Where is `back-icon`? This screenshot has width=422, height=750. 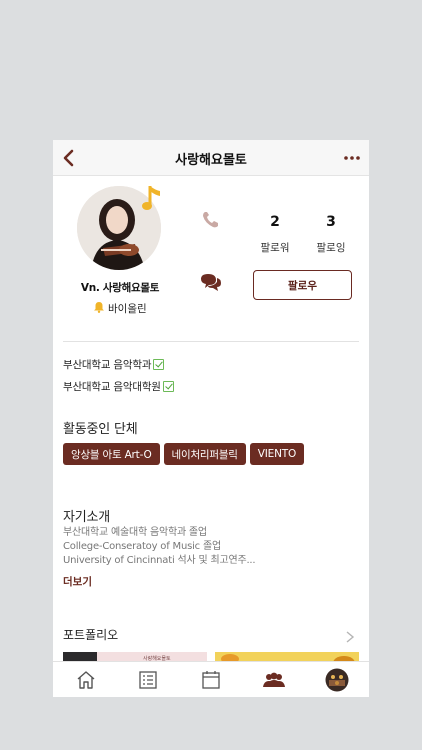
back-icon is located at coordinates (69, 158).